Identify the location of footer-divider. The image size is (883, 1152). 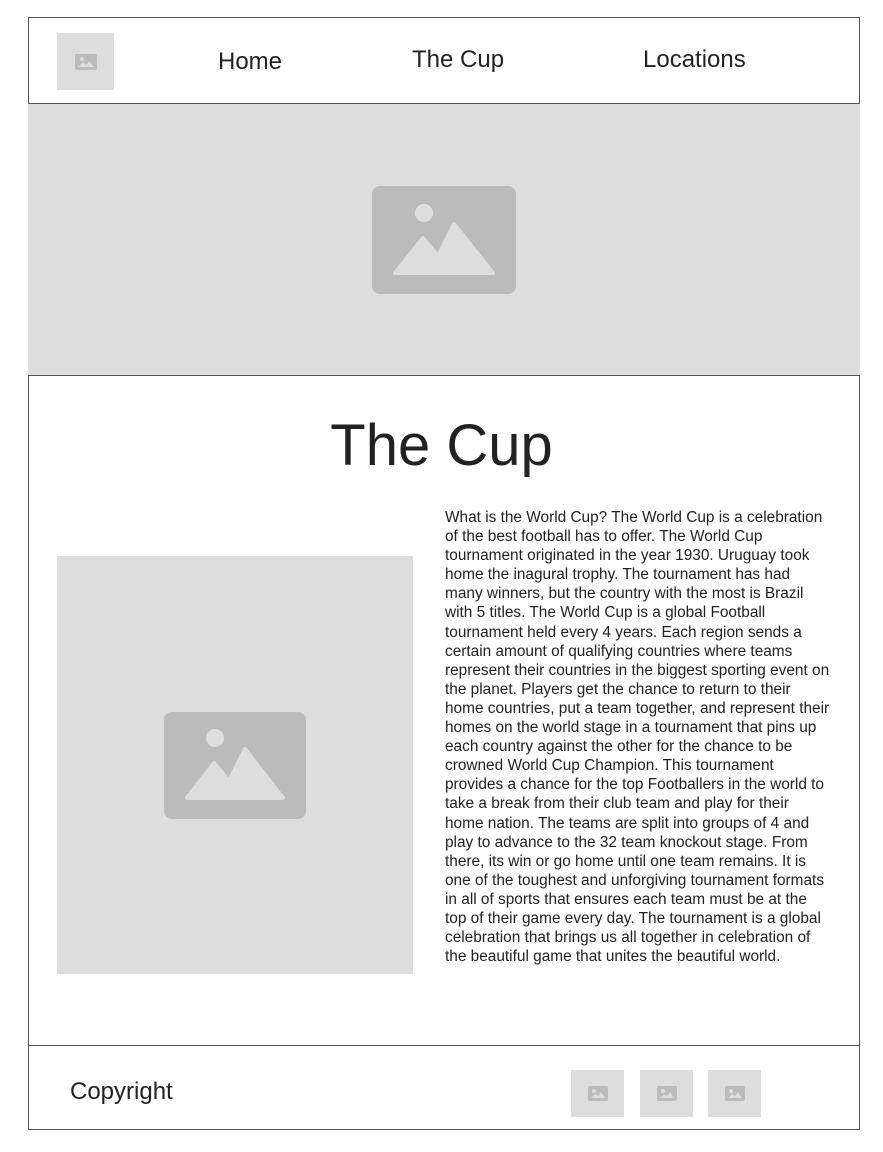
(444, 1045).